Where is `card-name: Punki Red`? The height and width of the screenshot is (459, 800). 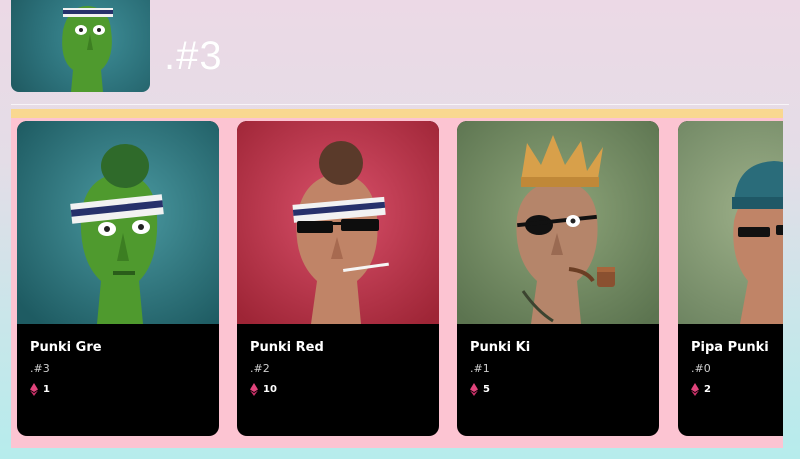 card-name: Punki Red is located at coordinates (287, 347).